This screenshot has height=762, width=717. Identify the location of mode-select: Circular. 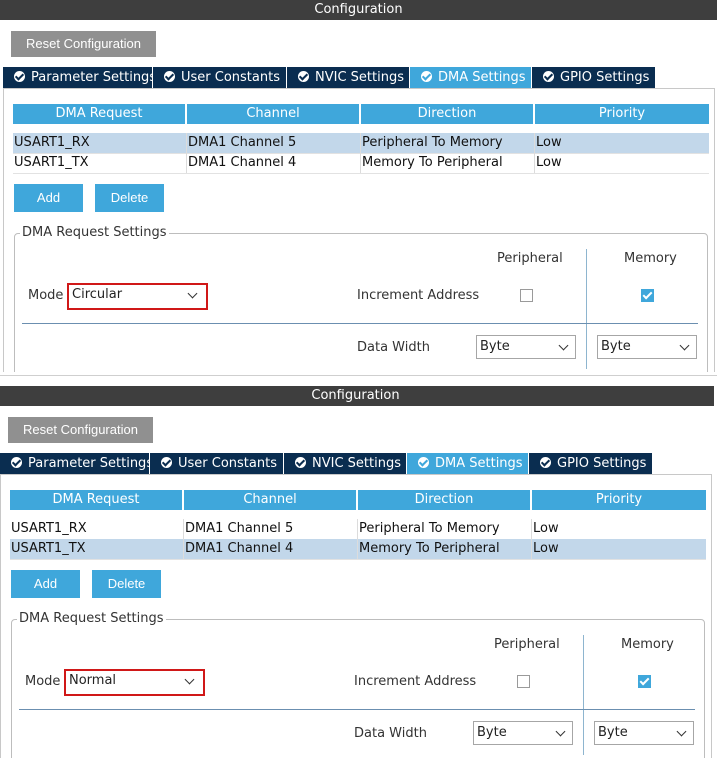
(137, 296).